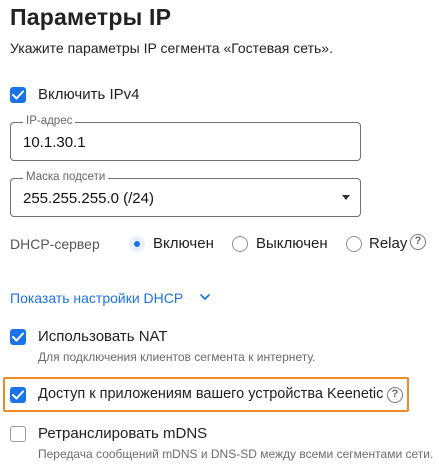 The height and width of the screenshot is (470, 439). What do you see at coordinates (91, 17) in the screenshot?
I see `page-title: Параметры IP` at bounding box center [91, 17].